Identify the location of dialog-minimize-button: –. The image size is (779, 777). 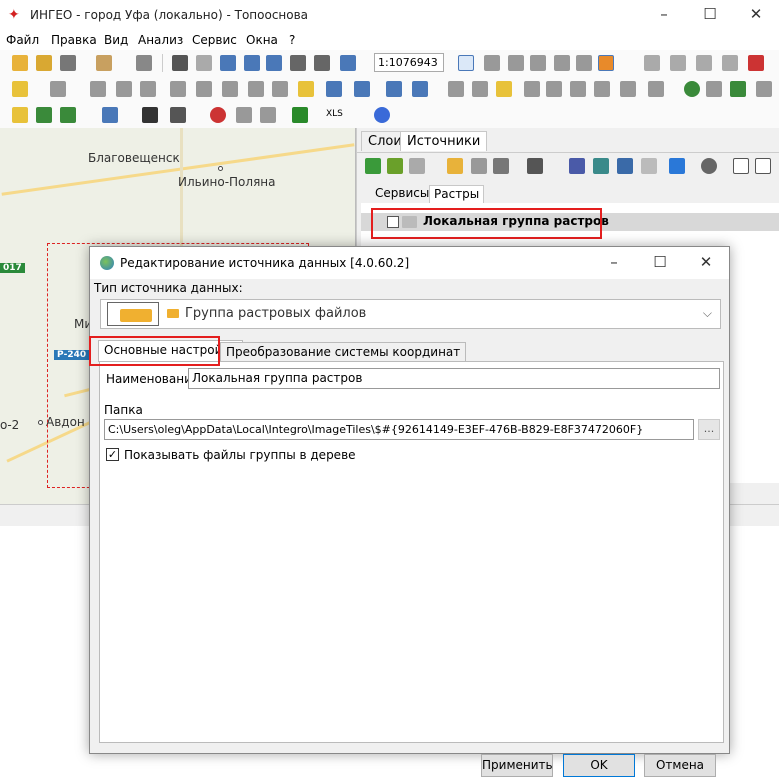
(614, 263).